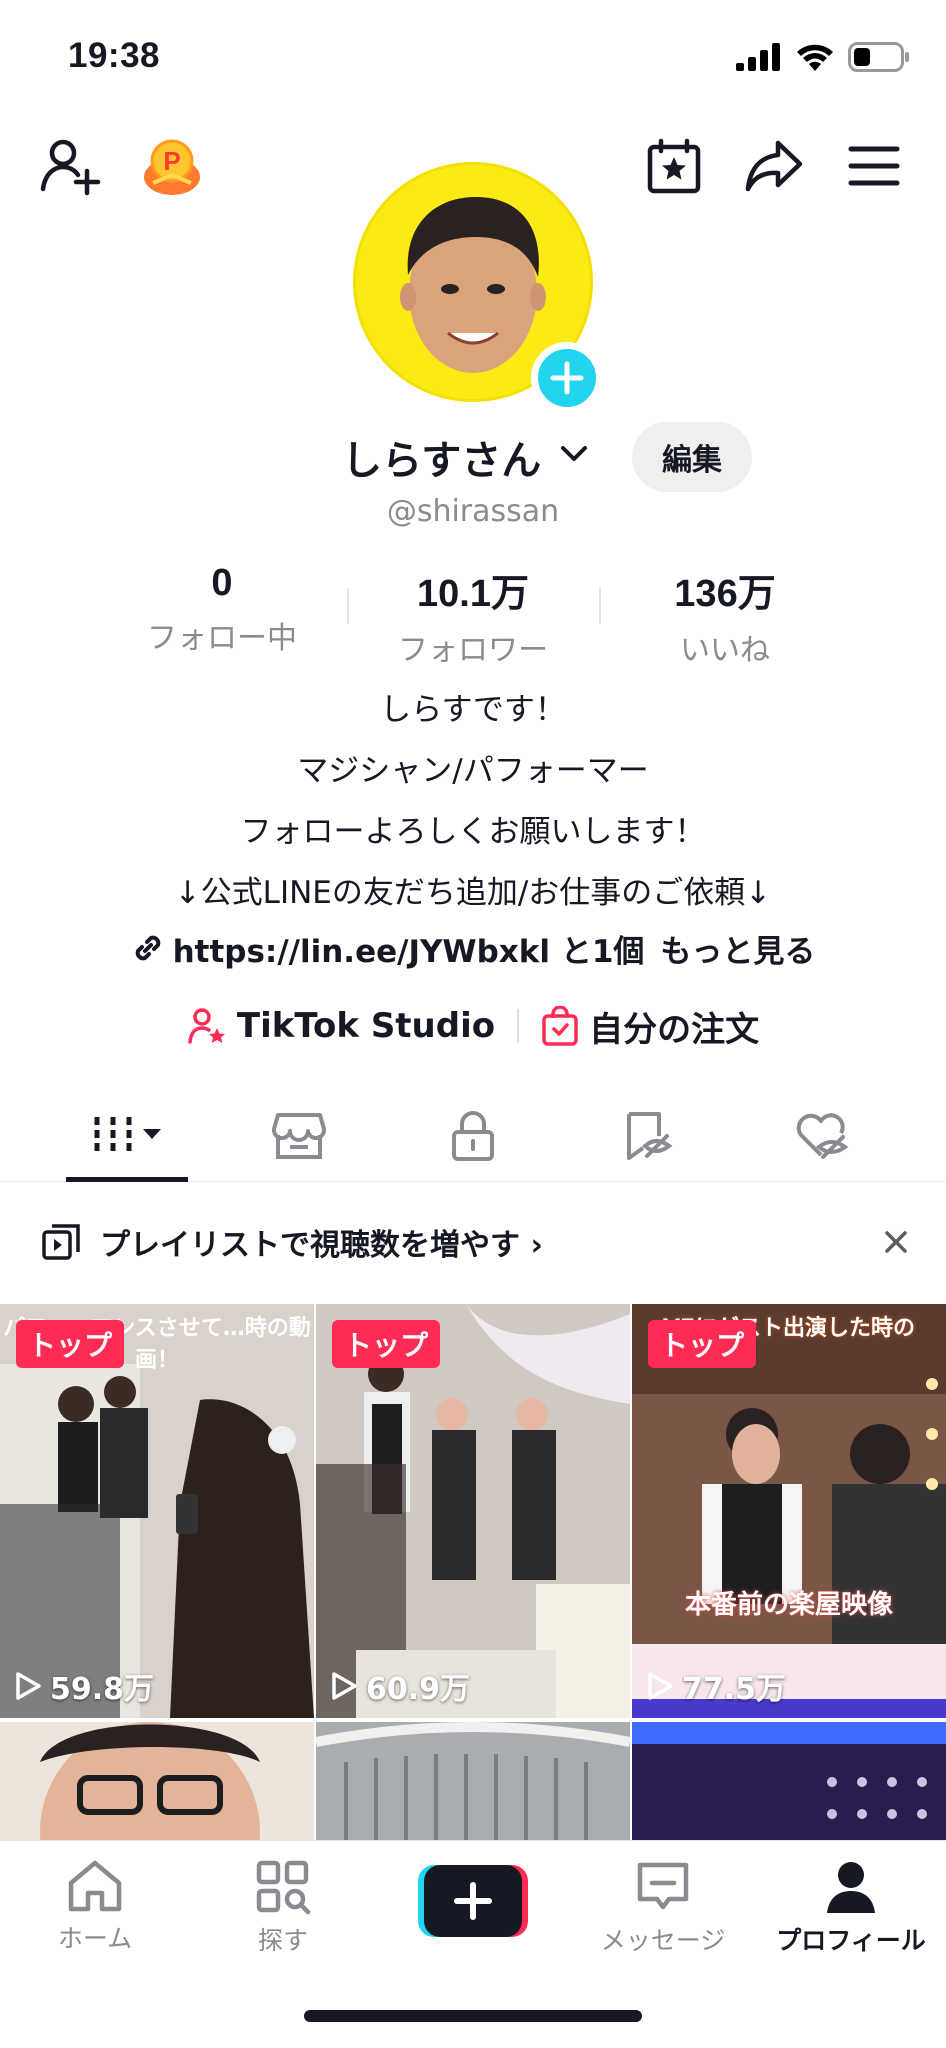 This screenshot has height=2048, width=946. I want to click on view-count: 77.5万, so click(716, 1686).